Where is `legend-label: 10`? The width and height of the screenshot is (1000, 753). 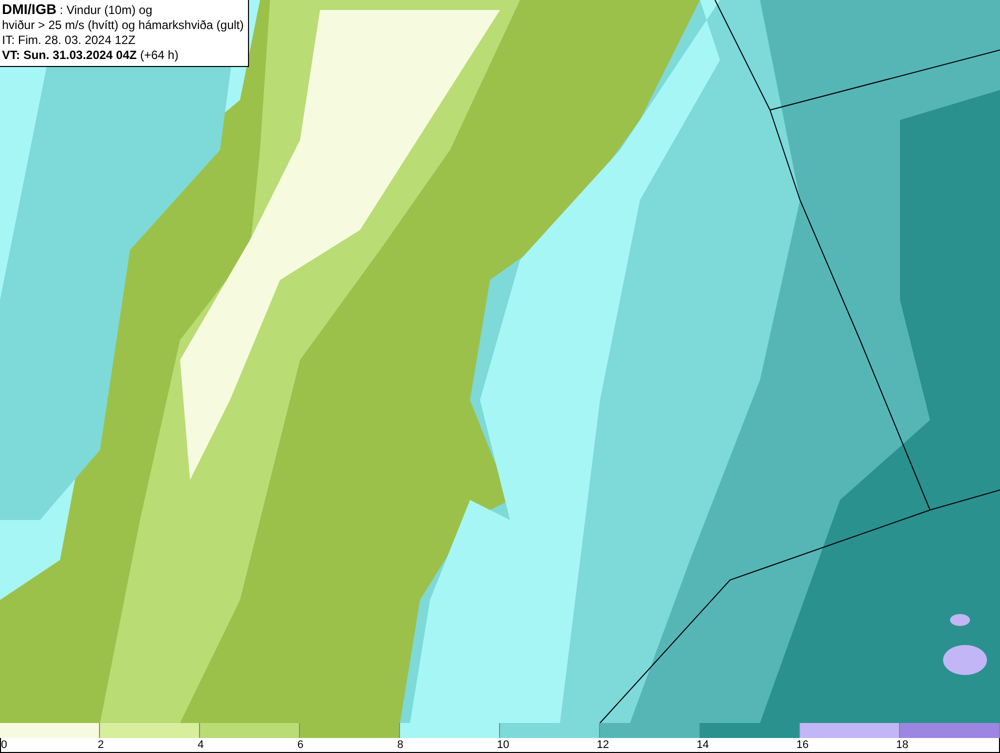 legend-label: 10 is located at coordinates (503, 745).